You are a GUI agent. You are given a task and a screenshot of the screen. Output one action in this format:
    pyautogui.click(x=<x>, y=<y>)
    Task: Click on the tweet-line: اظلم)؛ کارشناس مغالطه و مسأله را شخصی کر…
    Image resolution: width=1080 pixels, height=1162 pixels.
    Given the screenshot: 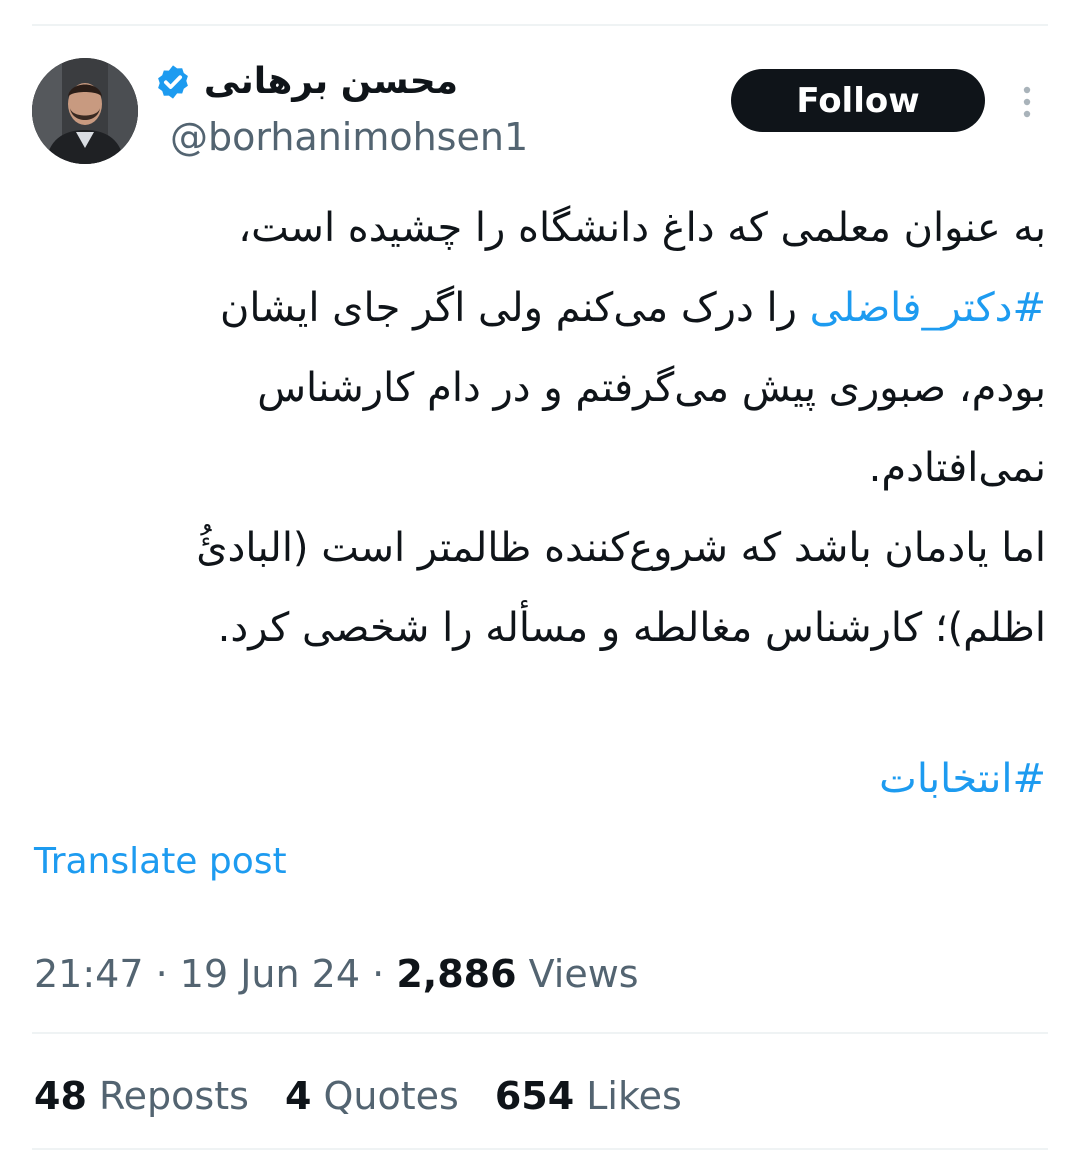 What is the action you would take?
    pyautogui.click(x=540, y=628)
    